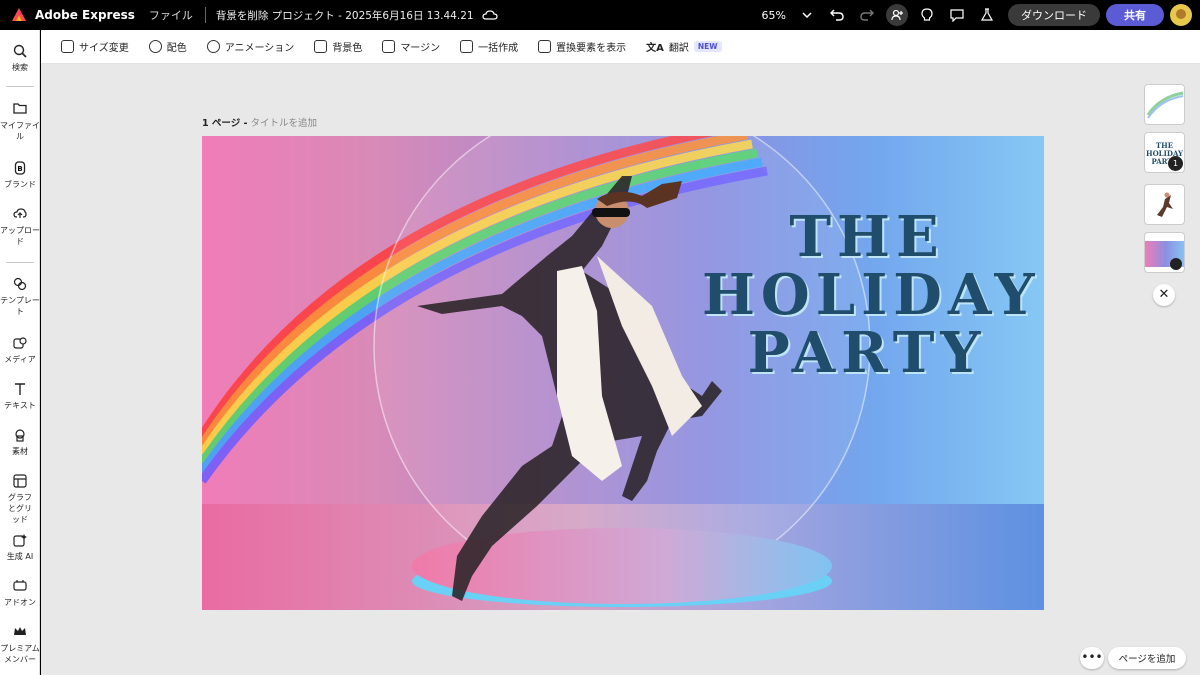  What do you see at coordinates (807, 15) in the screenshot?
I see `chevron-down-icon` at bounding box center [807, 15].